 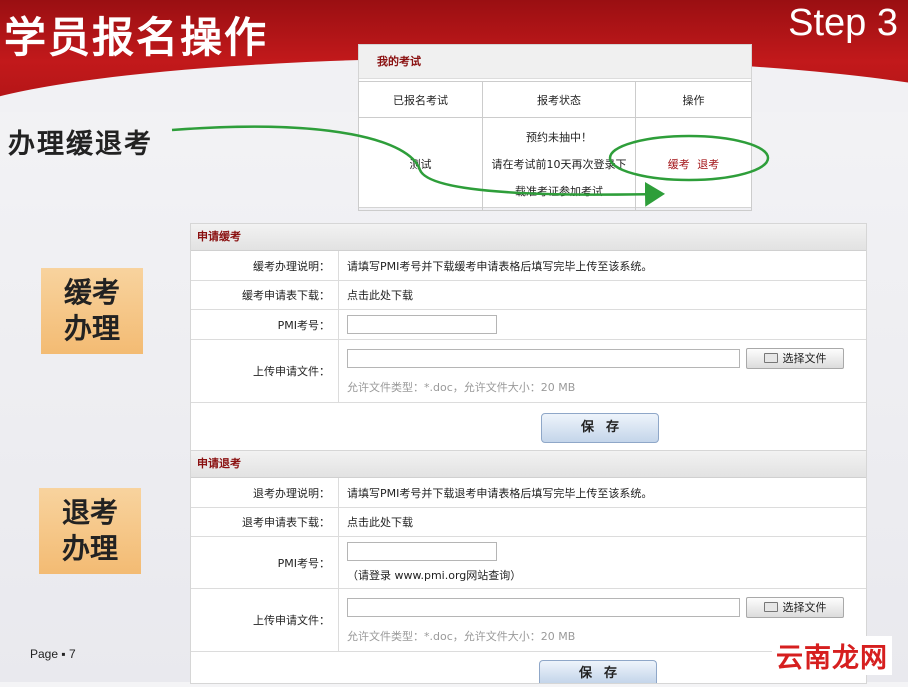 What do you see at coordinates (53, 654) in the screenshot?
I see `page-number: Page ▪ 7` at bounding box center [53, 654].